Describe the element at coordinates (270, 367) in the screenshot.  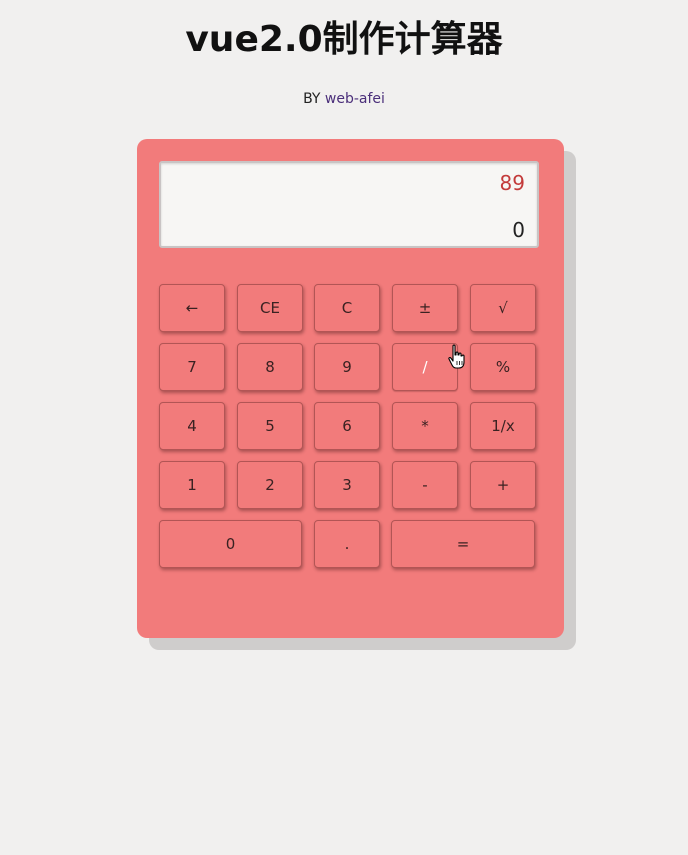
I see `digit-8-button: 8` at that location.